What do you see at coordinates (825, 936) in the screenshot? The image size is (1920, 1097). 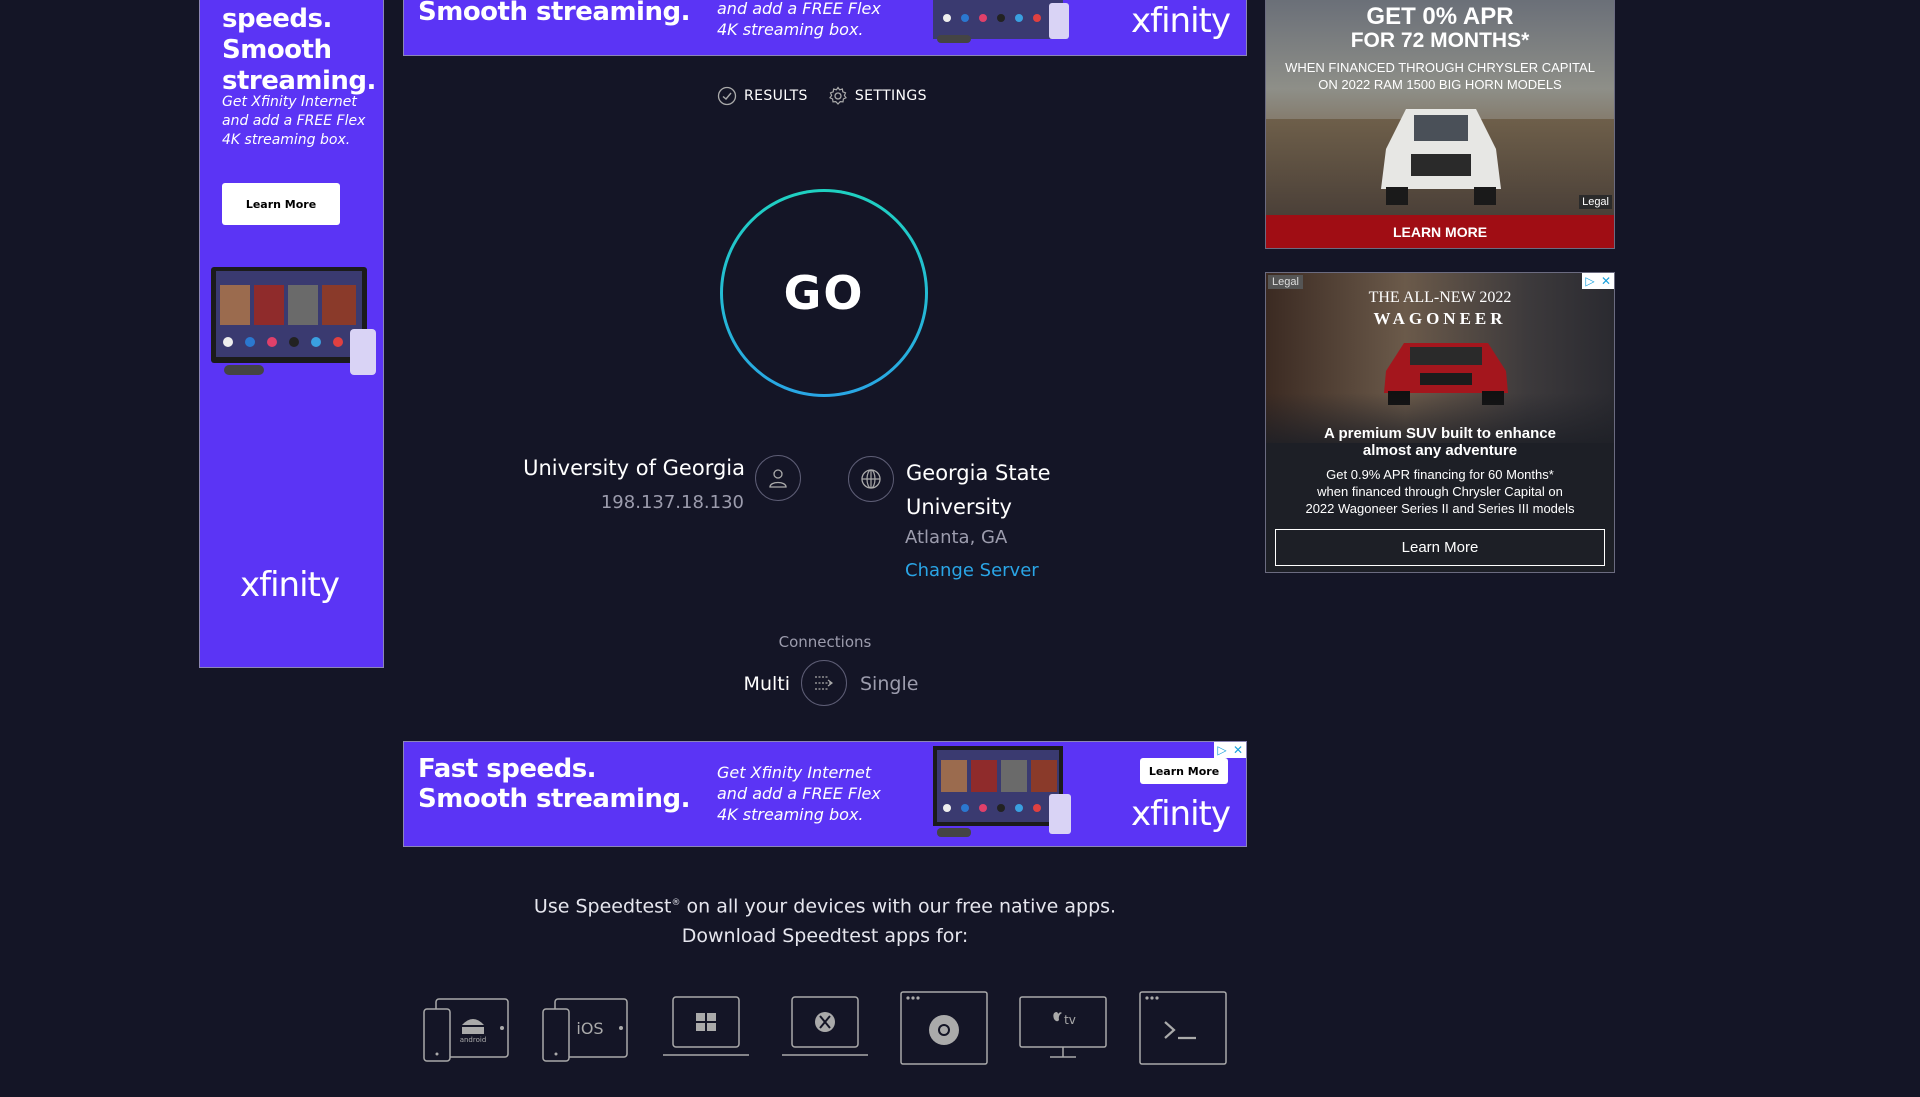 I see `apps-line2: Download Speedtest apps for:` at bounding box center [825, 936].